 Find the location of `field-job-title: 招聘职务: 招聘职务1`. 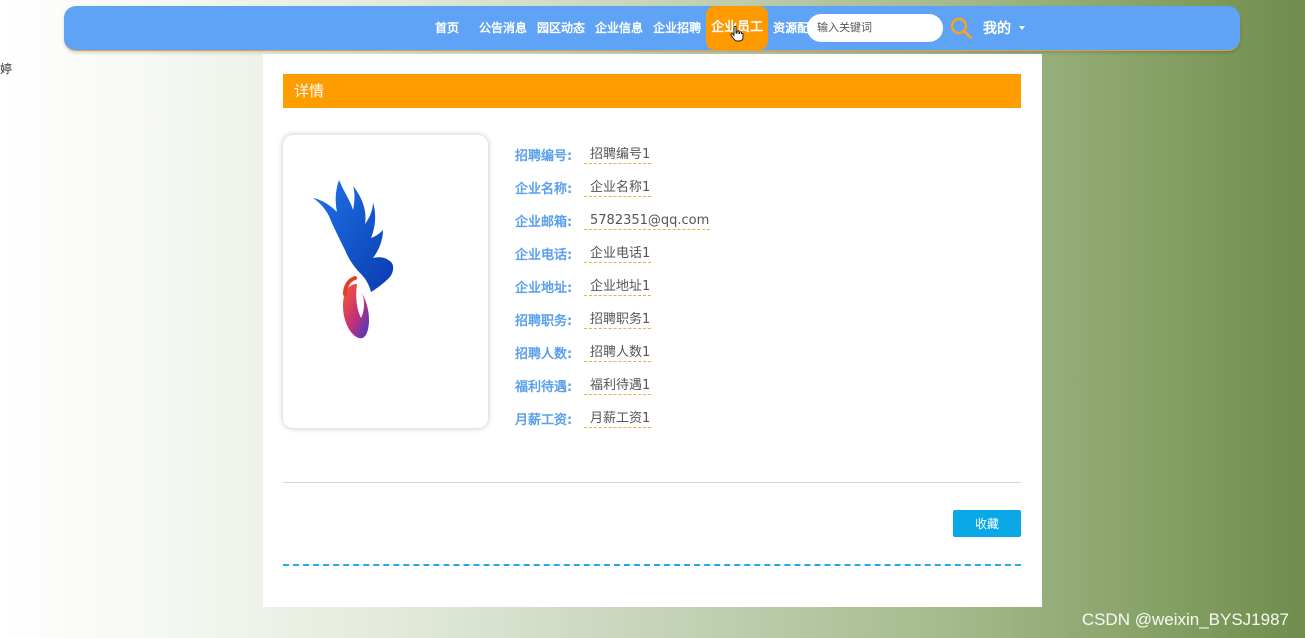

field-job-title: 招聘职务: 招聘职务1 is located at coordinates (612, 319).